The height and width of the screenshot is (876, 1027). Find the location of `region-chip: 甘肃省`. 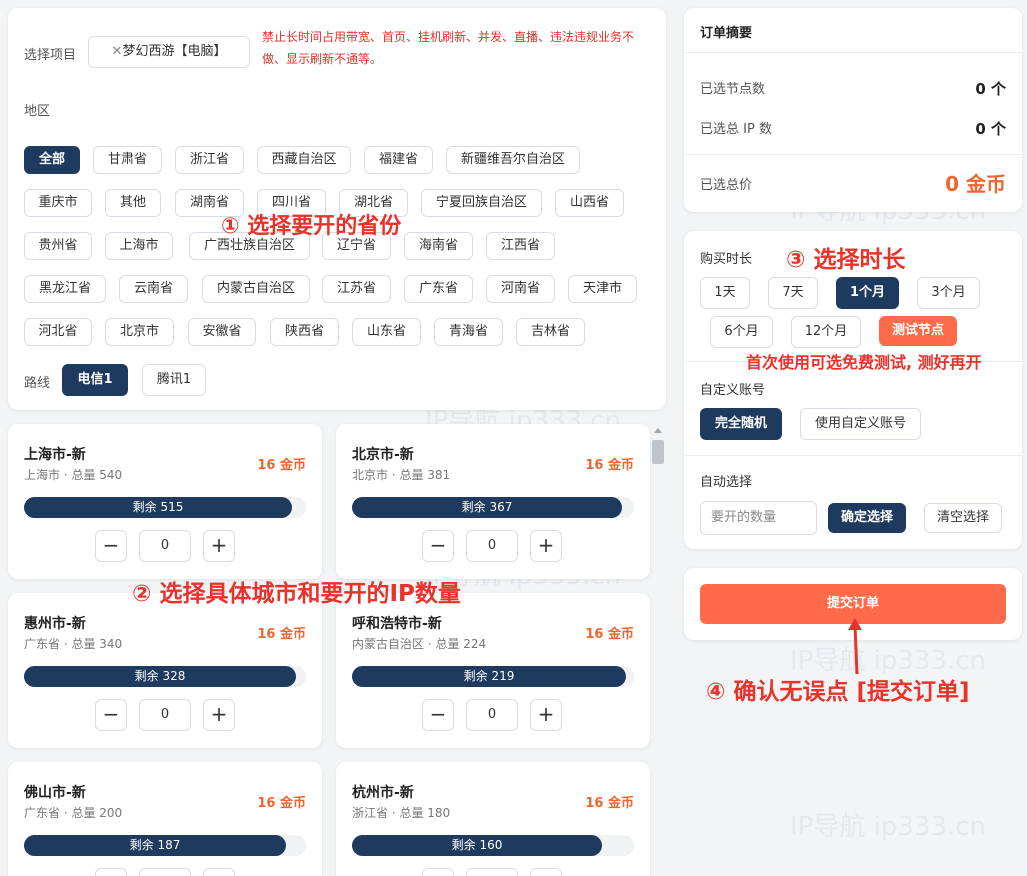

region-chip: 甘肃省 is located at coordinates (127, 160).